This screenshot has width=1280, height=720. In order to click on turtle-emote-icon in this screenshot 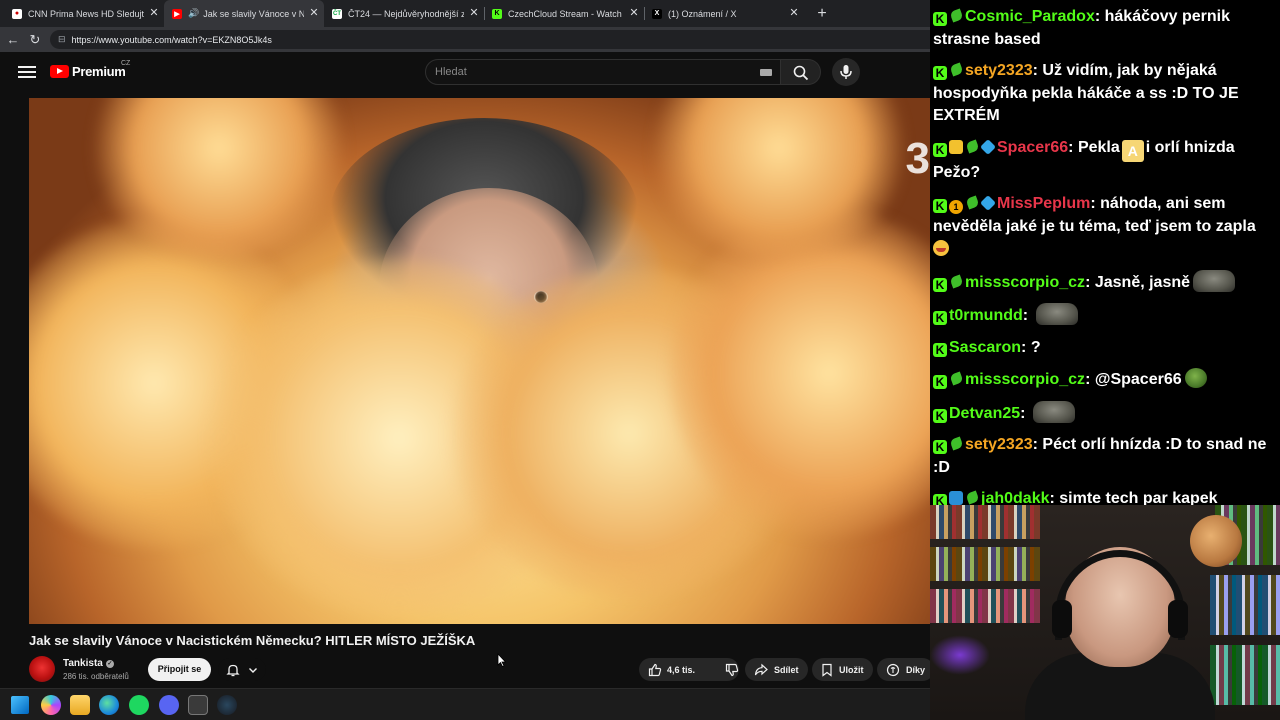, I will do `click(1053, 411)`.